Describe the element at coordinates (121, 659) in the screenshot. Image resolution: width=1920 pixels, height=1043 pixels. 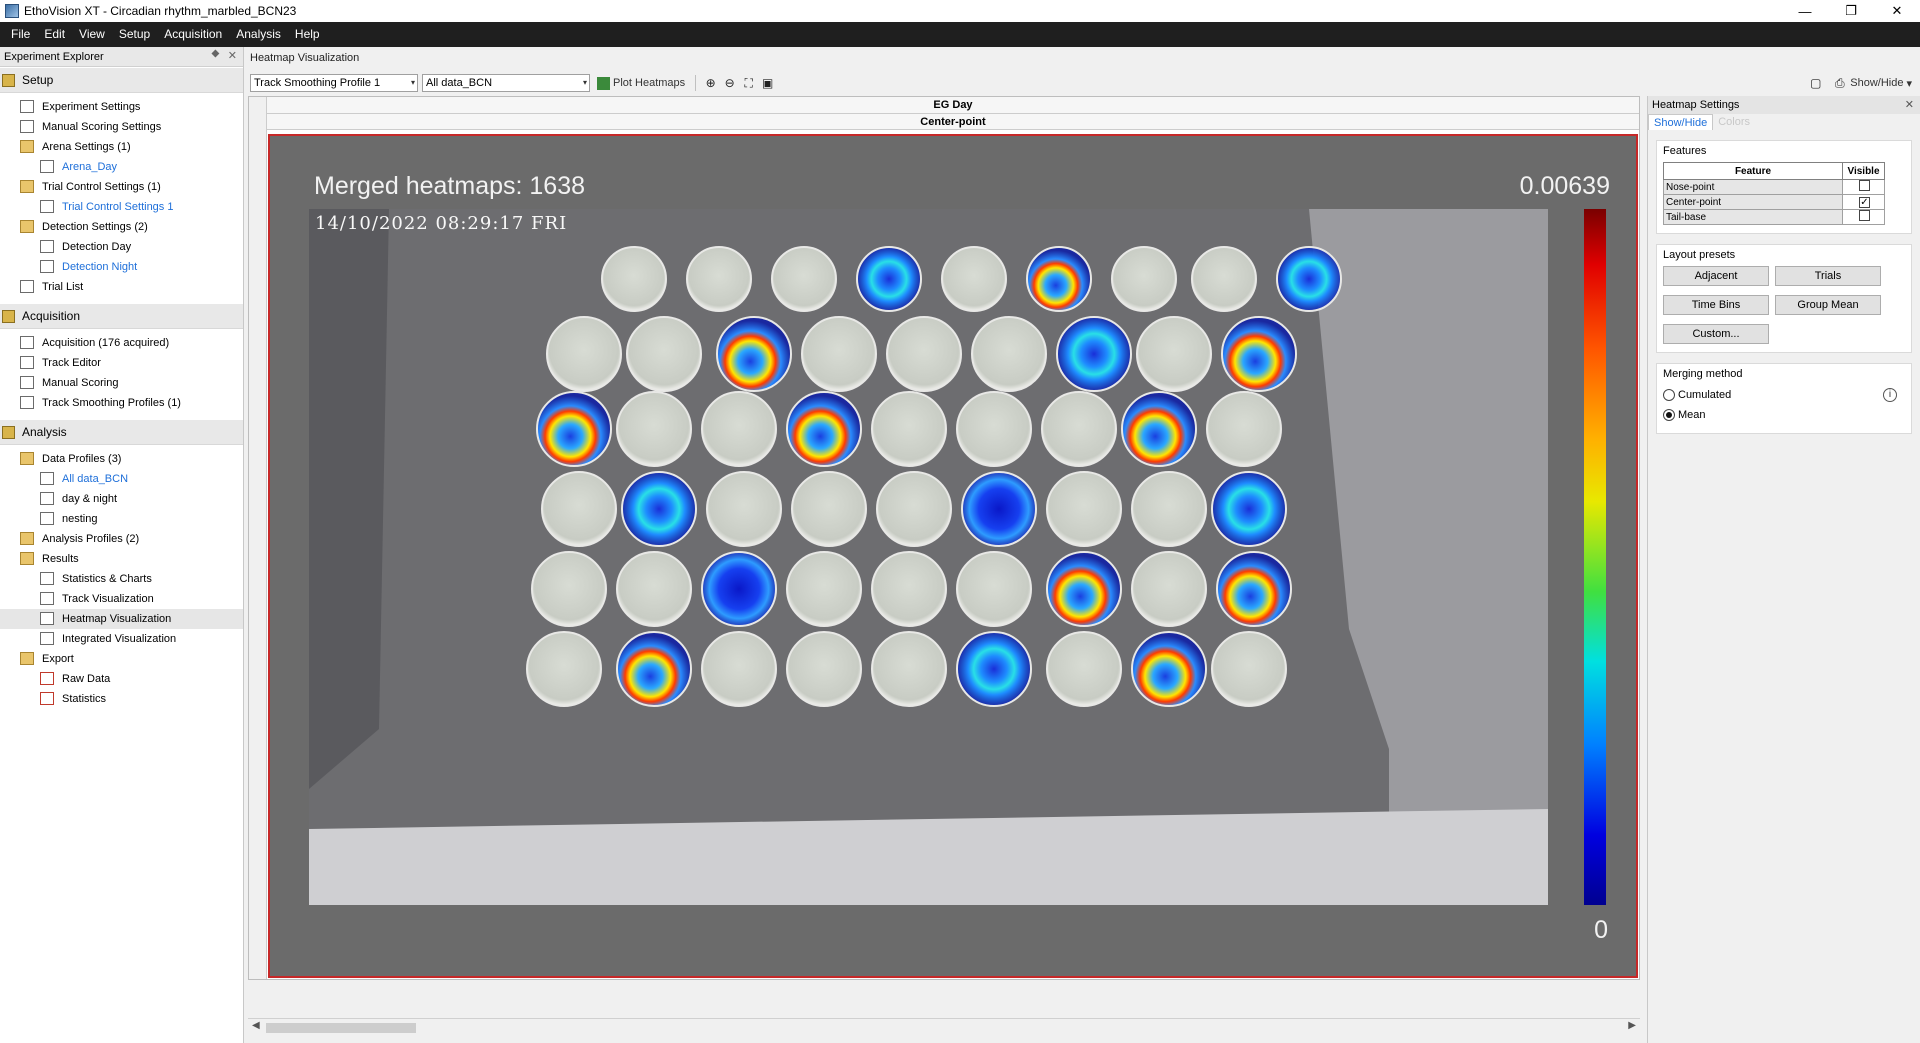
I see `tree-item-export: Export` at that location.